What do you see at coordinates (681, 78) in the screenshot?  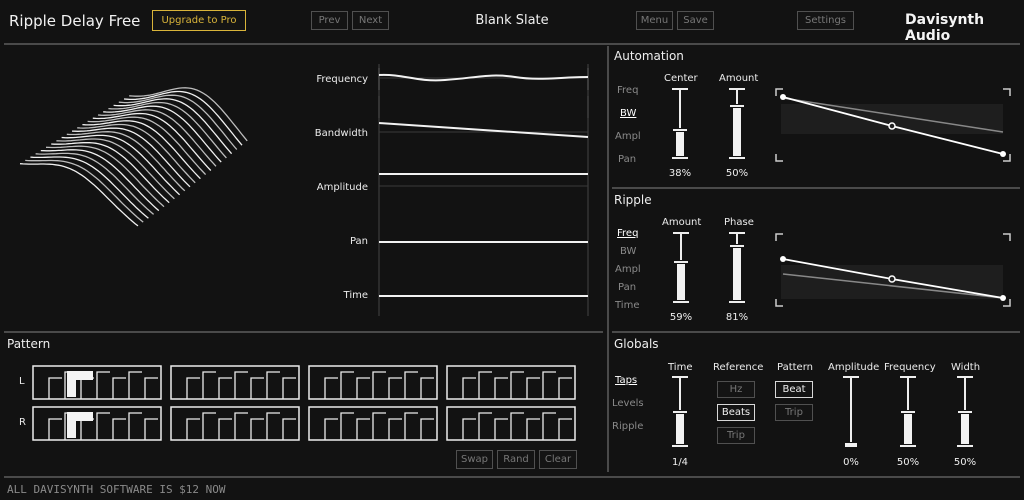 I see `automation-center-label: Center` at bounding box center [681, 78].